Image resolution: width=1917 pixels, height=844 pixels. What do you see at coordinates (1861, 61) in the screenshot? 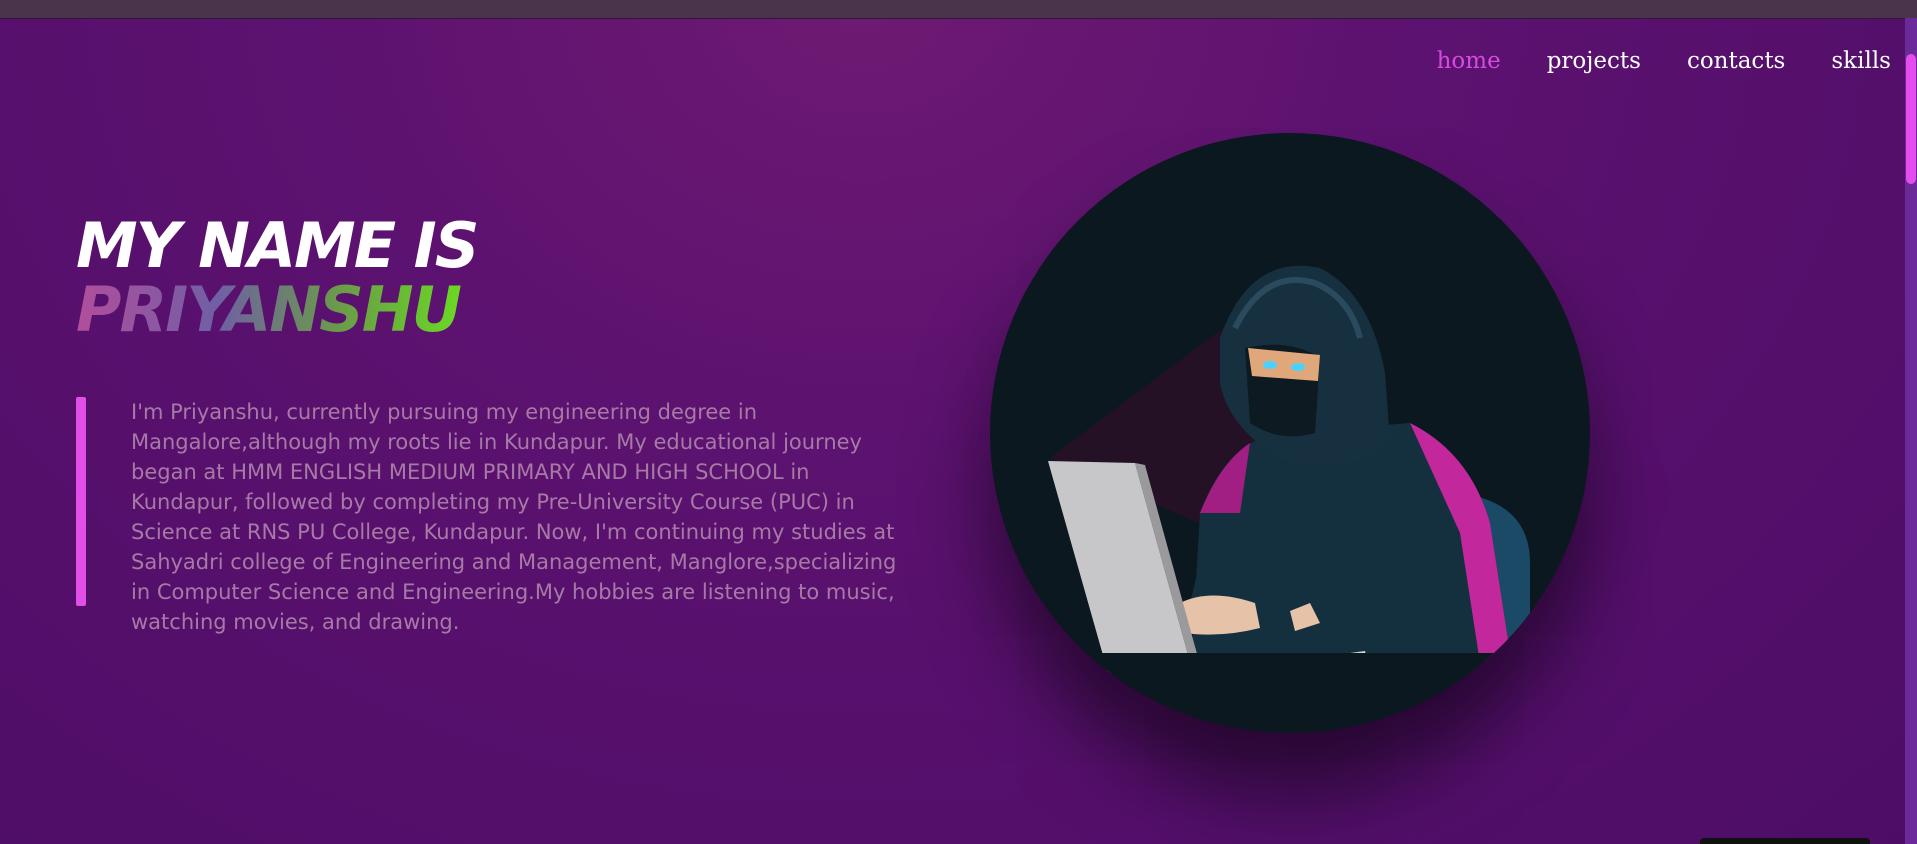
I see `nav-skills: skills` at bounding box center [1861, 61].